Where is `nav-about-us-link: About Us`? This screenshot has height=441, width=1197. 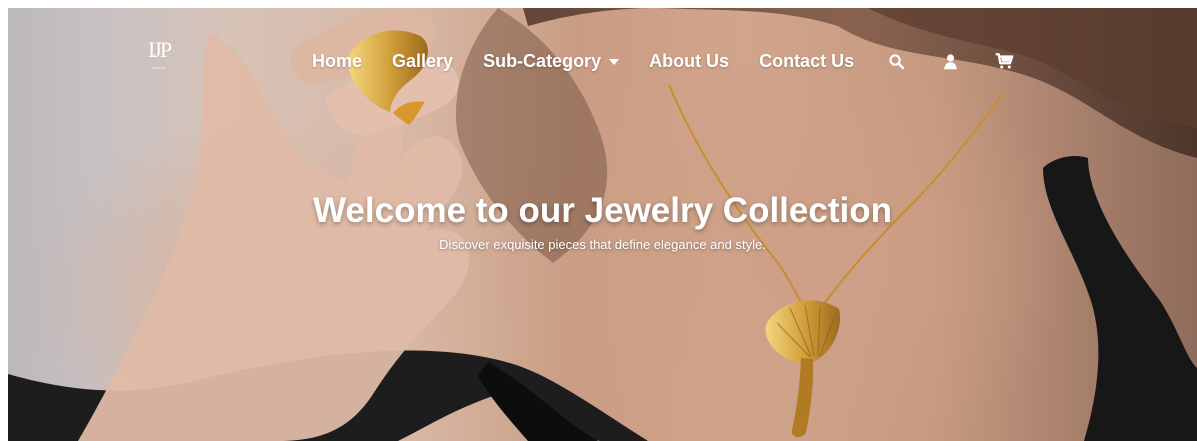
nav-about-us-link: About Us is located at coordinates (689, 61).